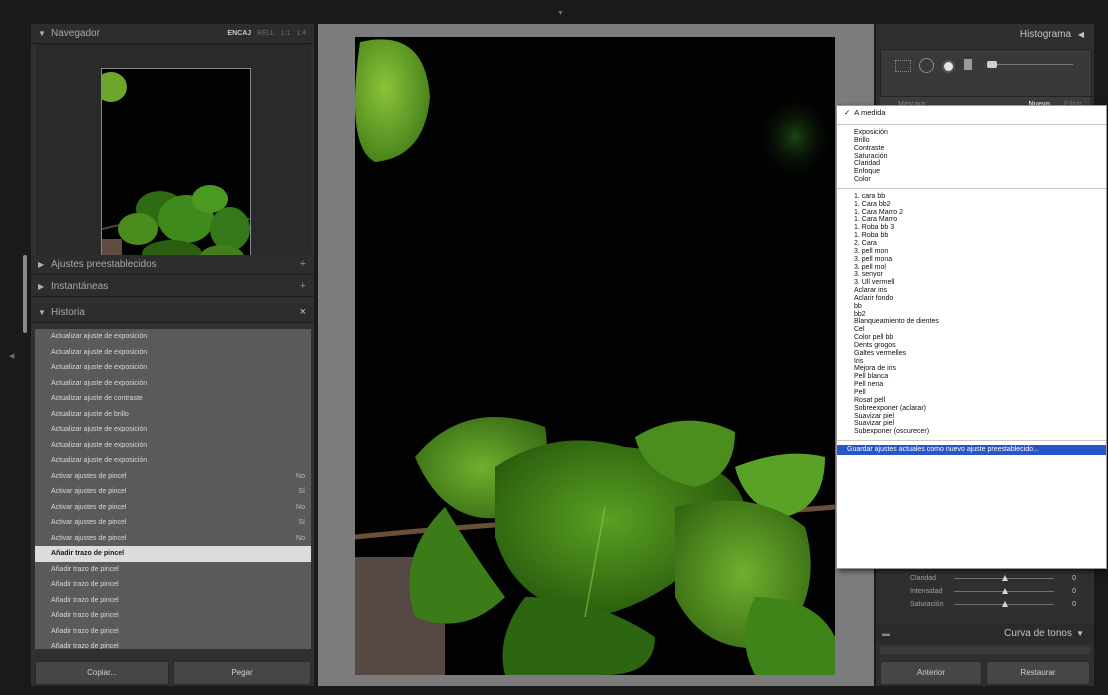 The width and height of the screenshot is (1108, 695). Describe the element at coordinates (971, 377) in the screenshot. I see `menu-item-preset: Pell blanca` at that location.